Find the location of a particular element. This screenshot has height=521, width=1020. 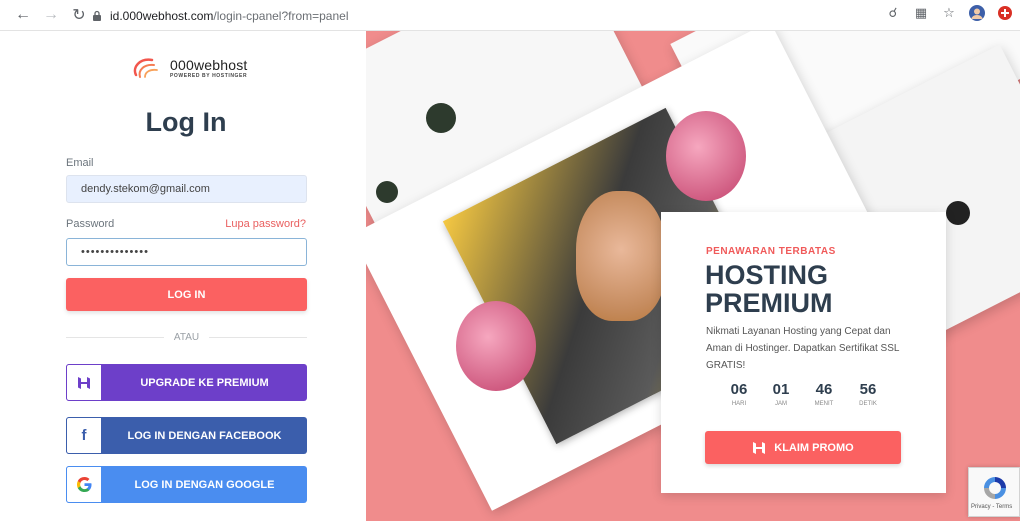

logo: 000webhost POWERED BY HOSTINGER is located at coordinates (189, 68).